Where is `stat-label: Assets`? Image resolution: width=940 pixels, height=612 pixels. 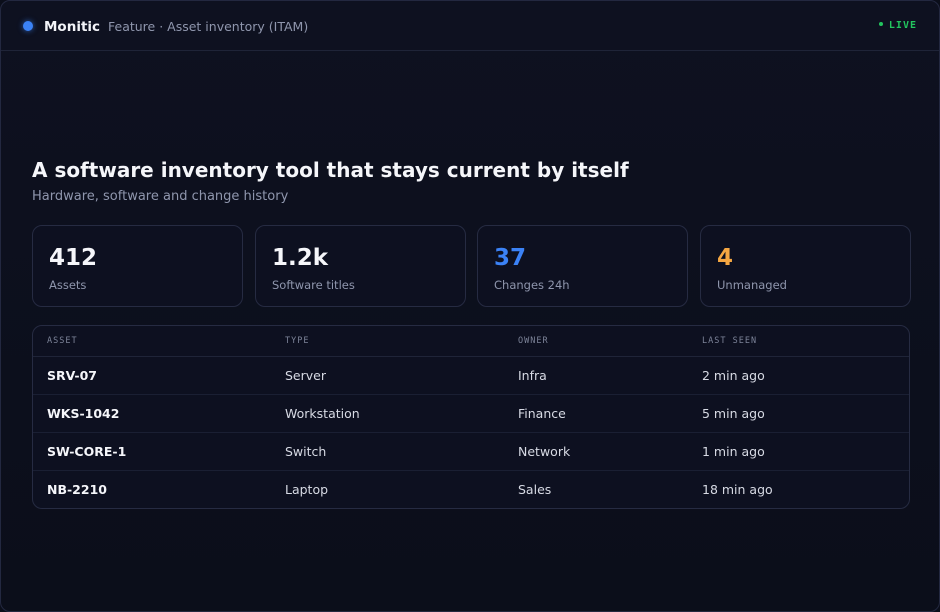
stat-label: Assets is located at coordinates (68, 285).